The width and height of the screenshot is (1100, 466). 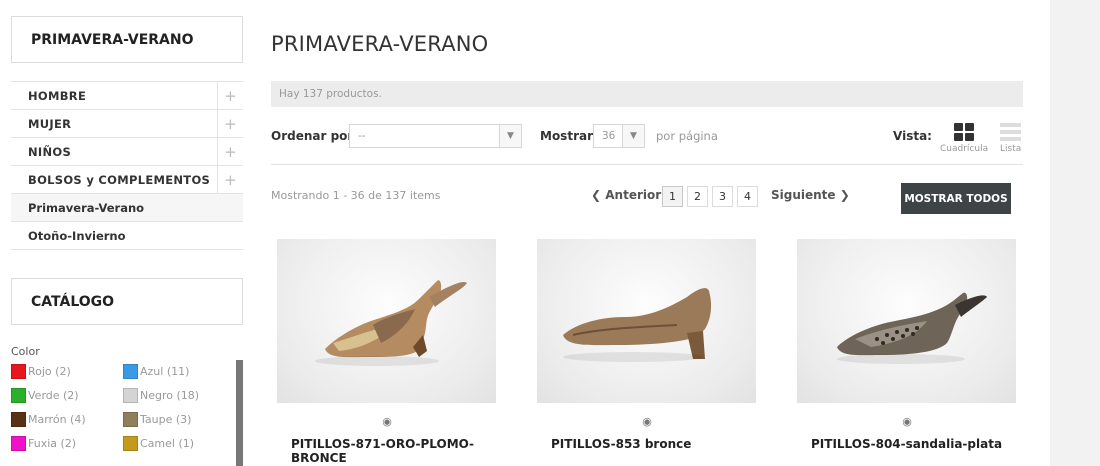 I want to click on color-option-label: Camel (1), so click(x=167, y=443).